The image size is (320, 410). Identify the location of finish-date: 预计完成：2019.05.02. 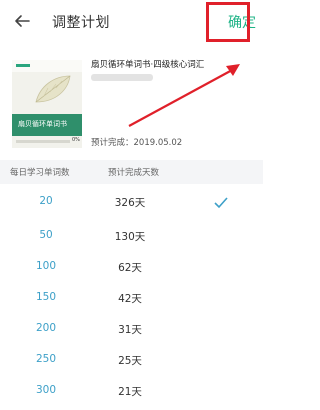
(137, 143).